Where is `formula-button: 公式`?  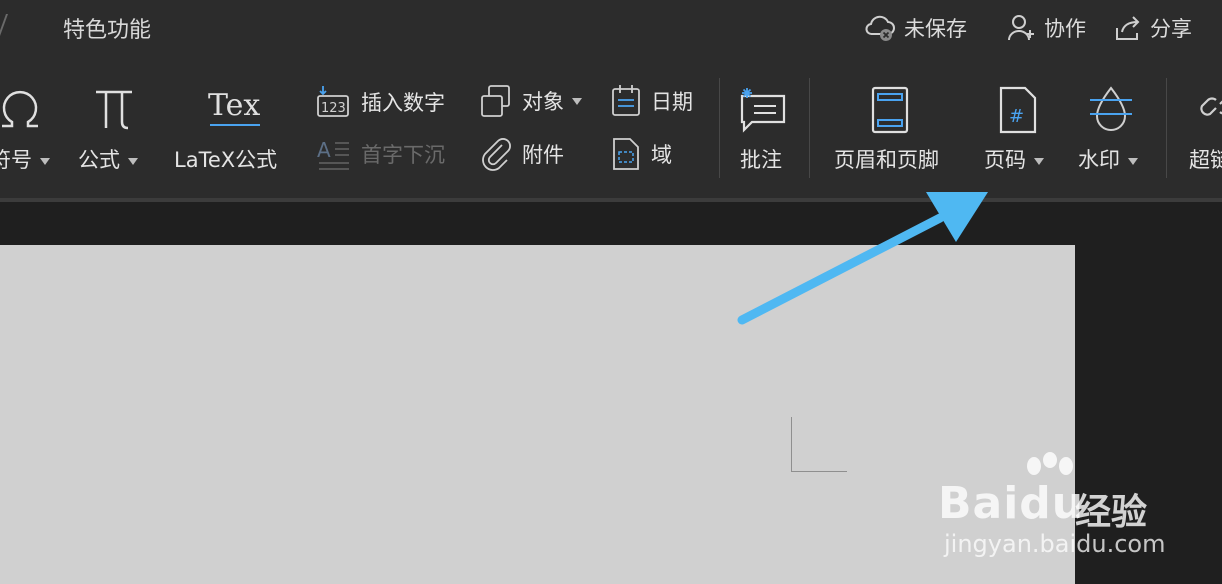
formula-button: 公式 is located at coordinates (115, 139).